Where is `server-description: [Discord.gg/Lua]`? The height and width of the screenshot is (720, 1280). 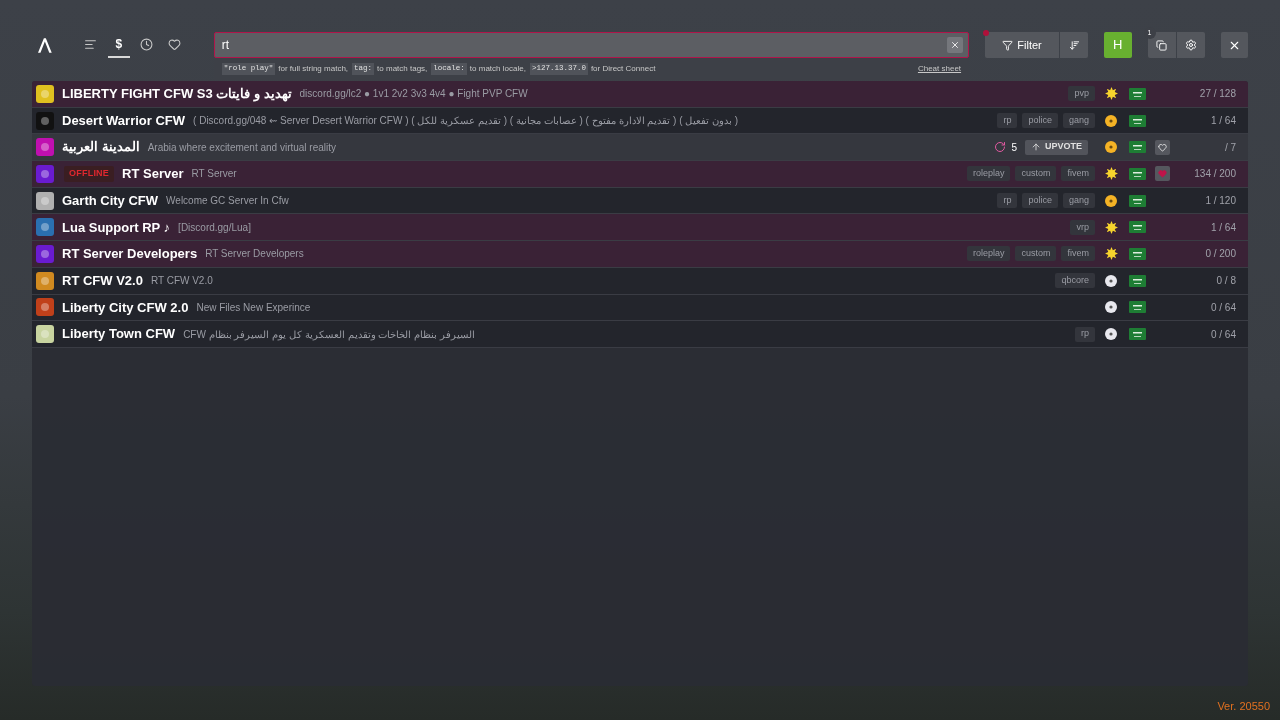
server-description: [Discord.gg/Lua] is located at coordinates (214, 227).